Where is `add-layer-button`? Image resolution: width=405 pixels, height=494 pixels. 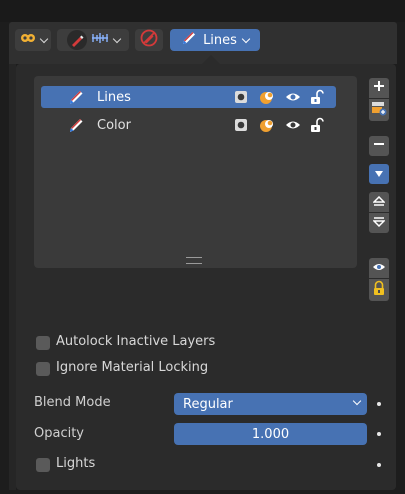
add-layer-button is located at coordinates (379, 88).